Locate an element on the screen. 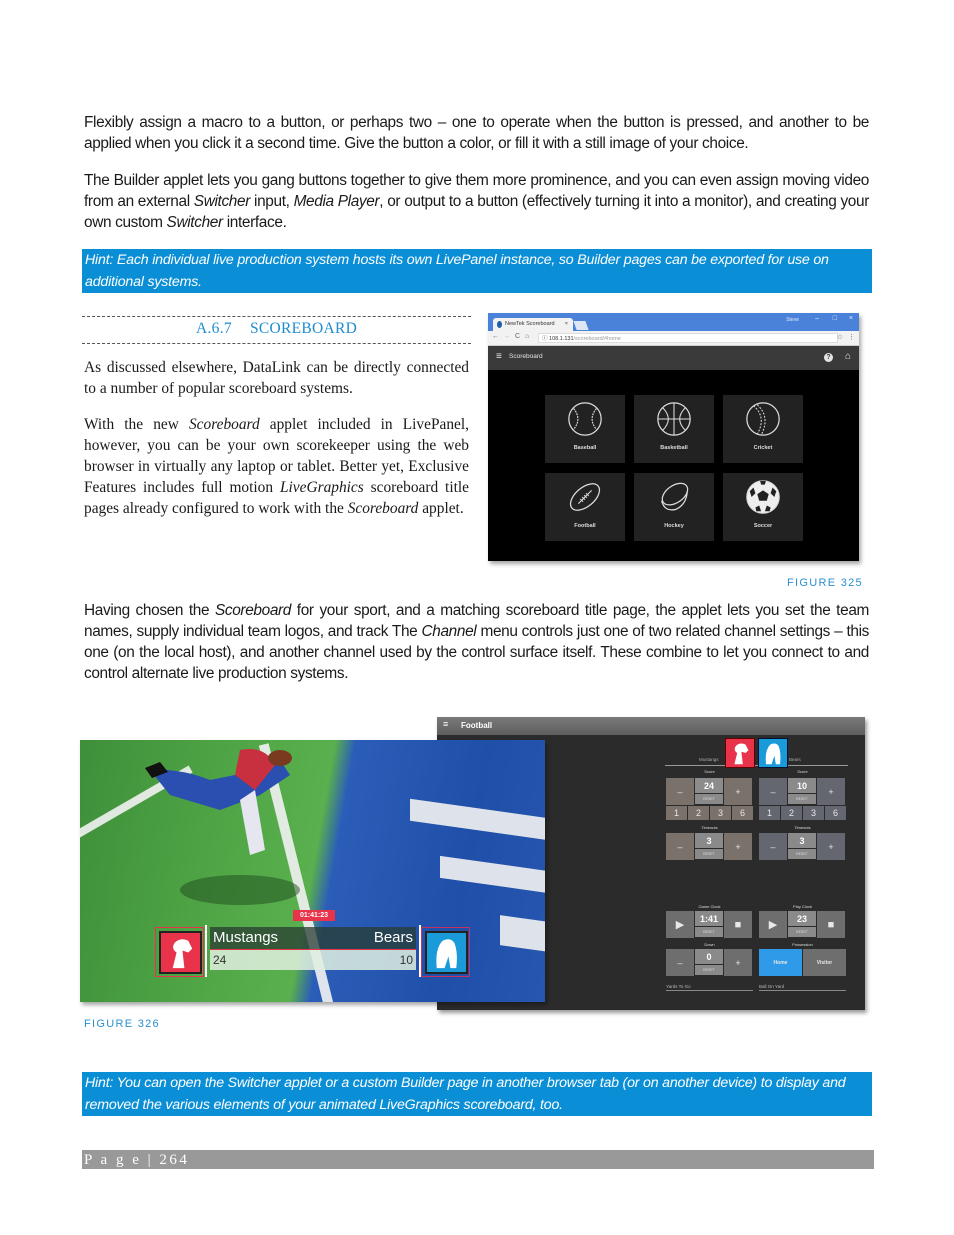  away-score-value: 10 is located at coordinates (802, 785).